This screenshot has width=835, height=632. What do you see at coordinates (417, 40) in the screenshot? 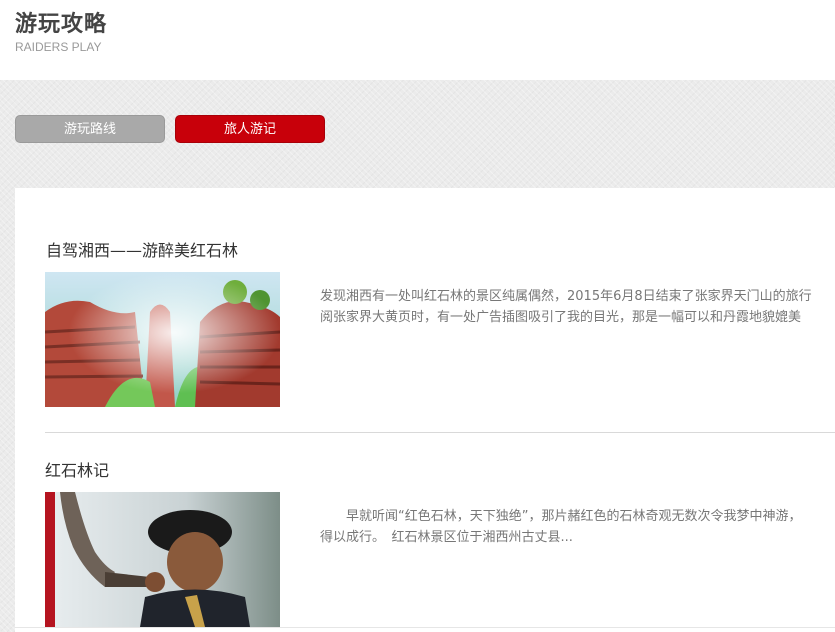
I see `page-header: 游玩攻略 RAIDERS PLAY` at bounding box center [417, 40].